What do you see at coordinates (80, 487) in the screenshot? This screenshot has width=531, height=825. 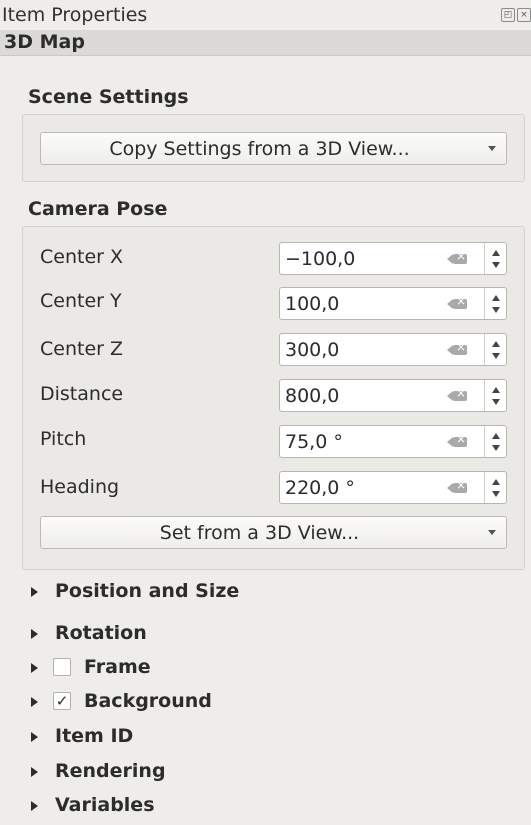 I see `heading-label: Heading` at bounding box center [80, 487].